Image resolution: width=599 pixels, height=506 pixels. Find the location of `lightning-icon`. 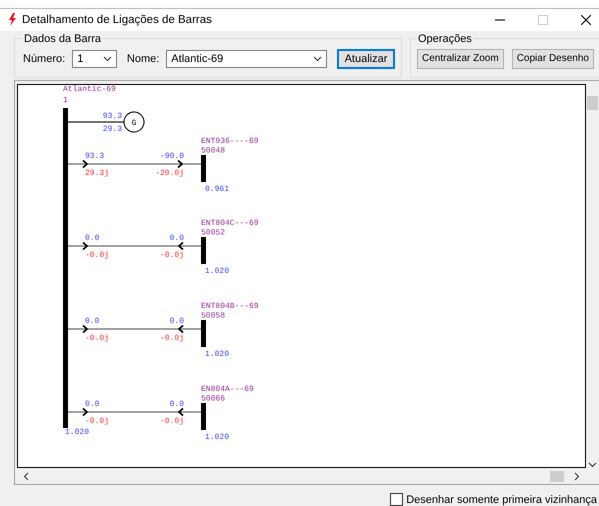

lightning-icon is located at coordinates (12, 19).